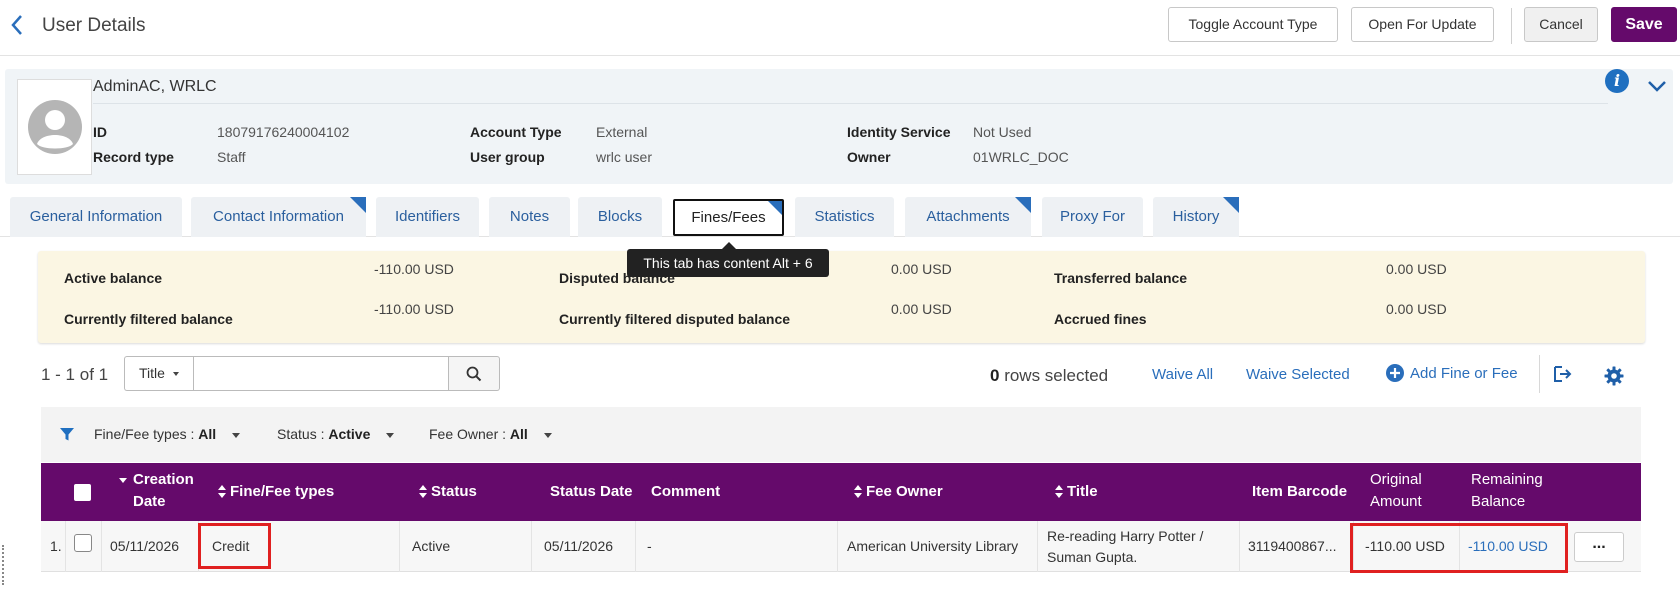 The image size is (1680, 607). What do you see at coordinates (82, 492) in the screenshot?
I see `select-all-checkbox` at bounding box center [82, 492].